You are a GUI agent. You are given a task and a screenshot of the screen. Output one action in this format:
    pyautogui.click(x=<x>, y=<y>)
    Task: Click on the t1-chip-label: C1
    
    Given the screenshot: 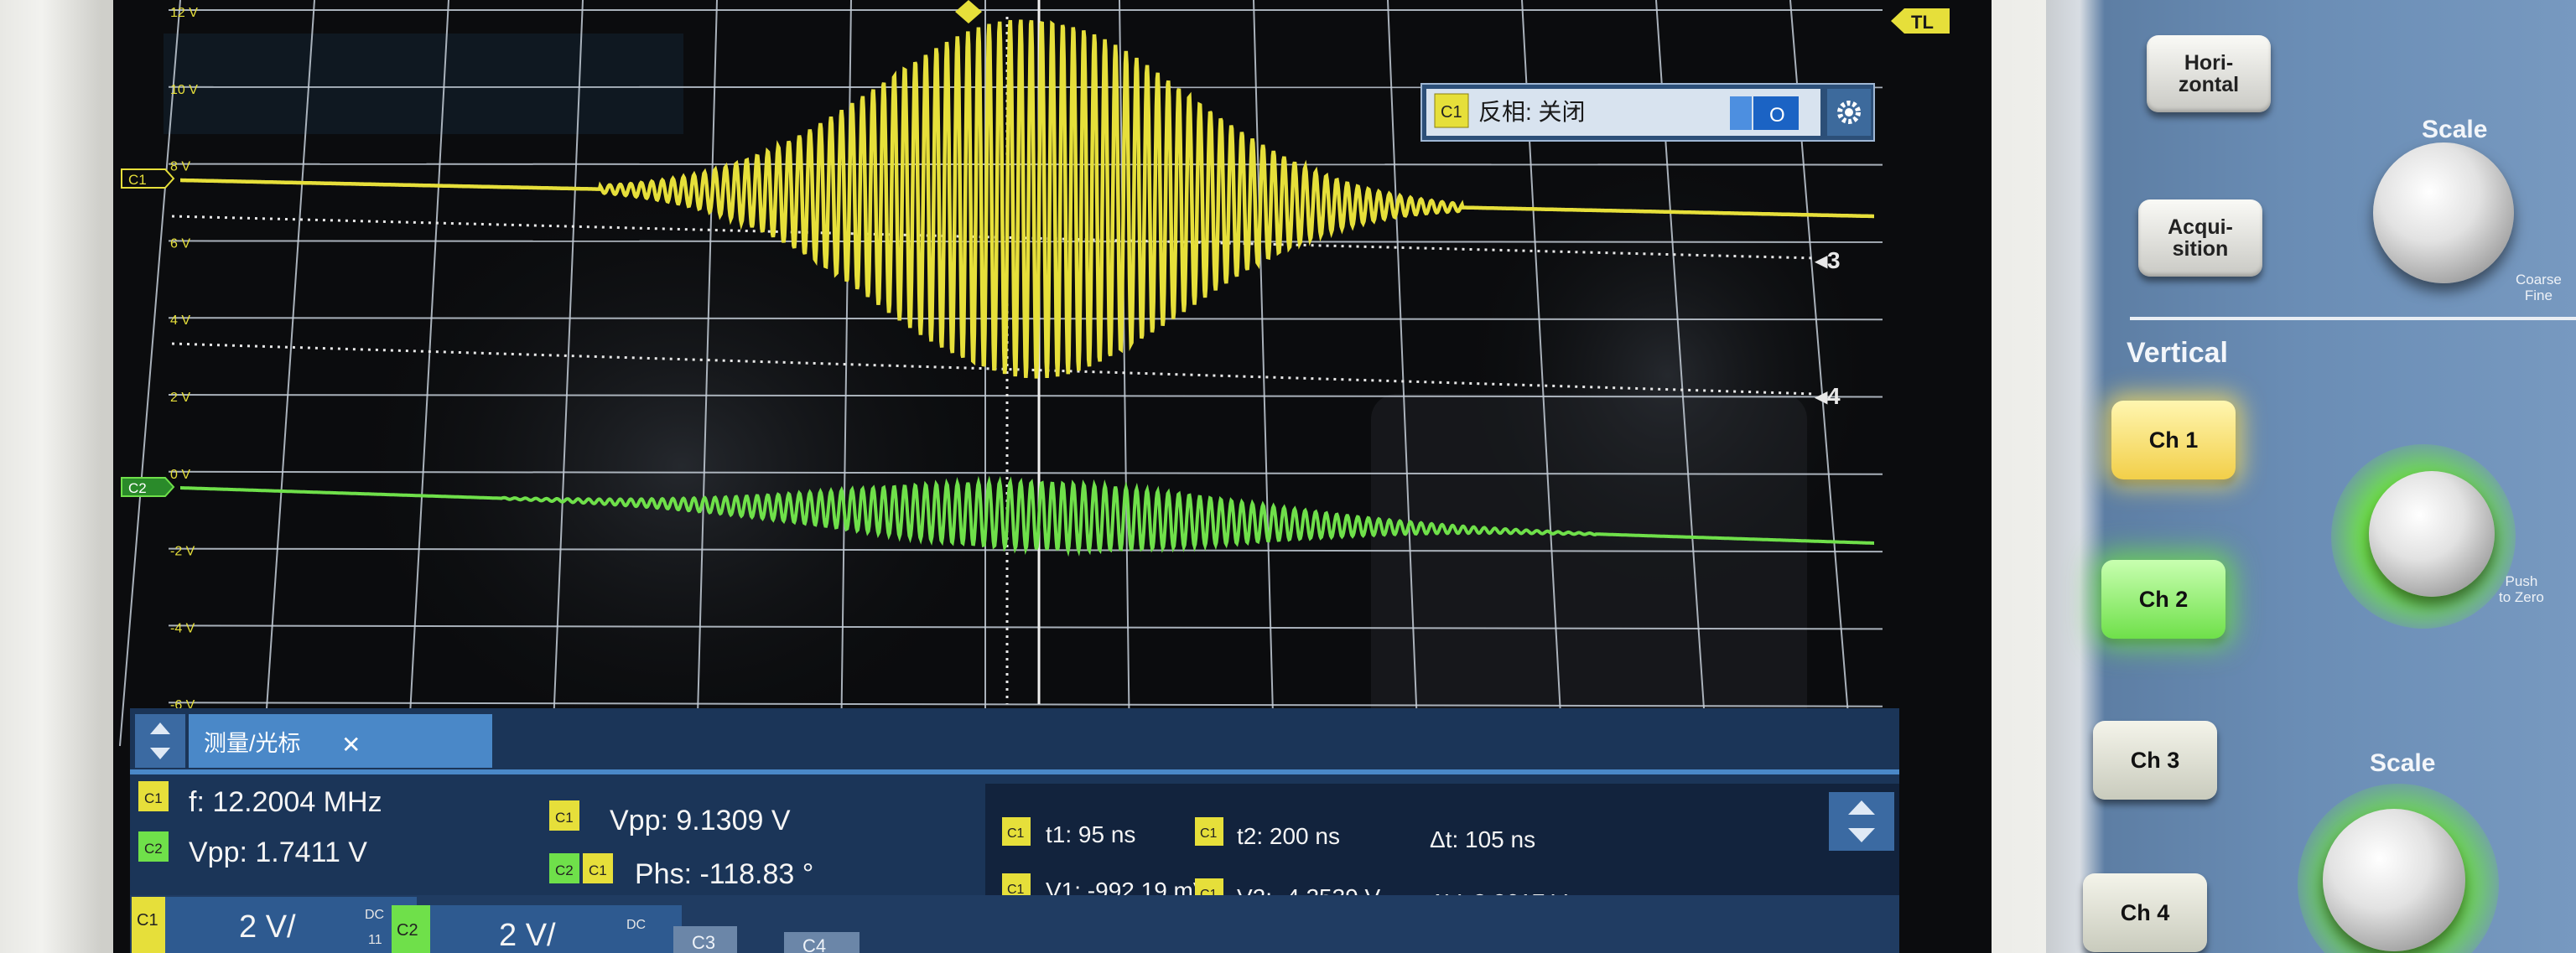 What is the action you would take?
    pyautogui.click(x=1016, y=834)
    